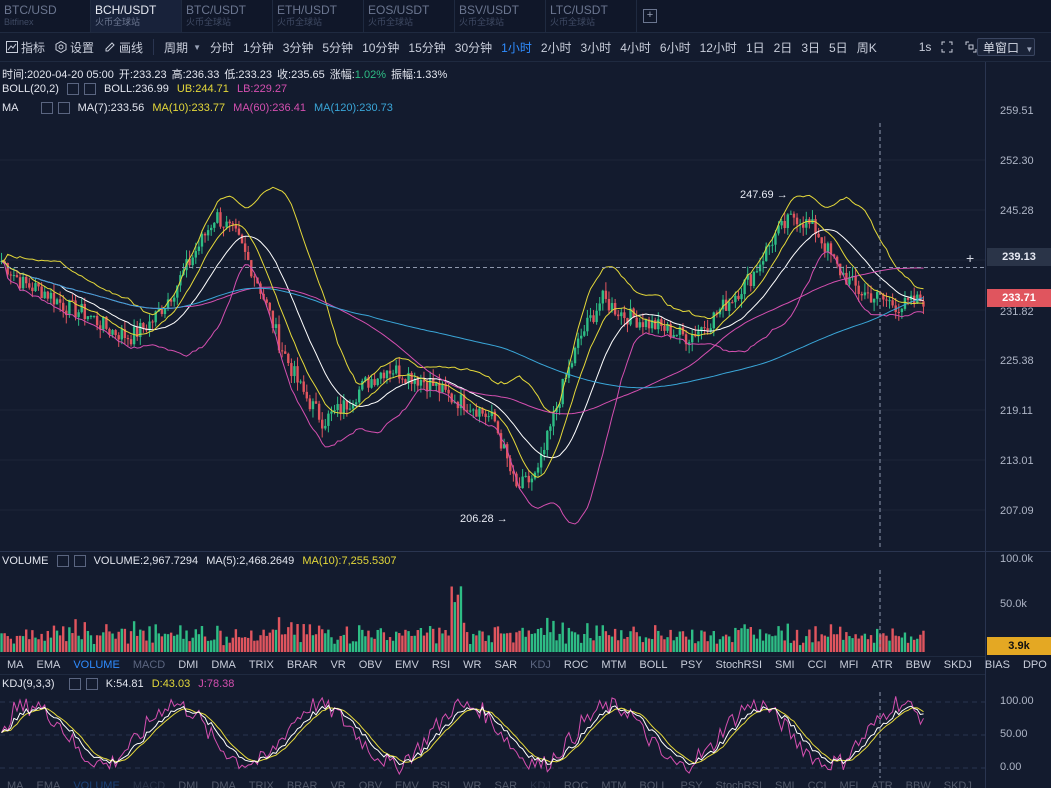 The height and width of the screenshot is (788, 1051). I want to click on period-option: 1小时, so click(516, 47).